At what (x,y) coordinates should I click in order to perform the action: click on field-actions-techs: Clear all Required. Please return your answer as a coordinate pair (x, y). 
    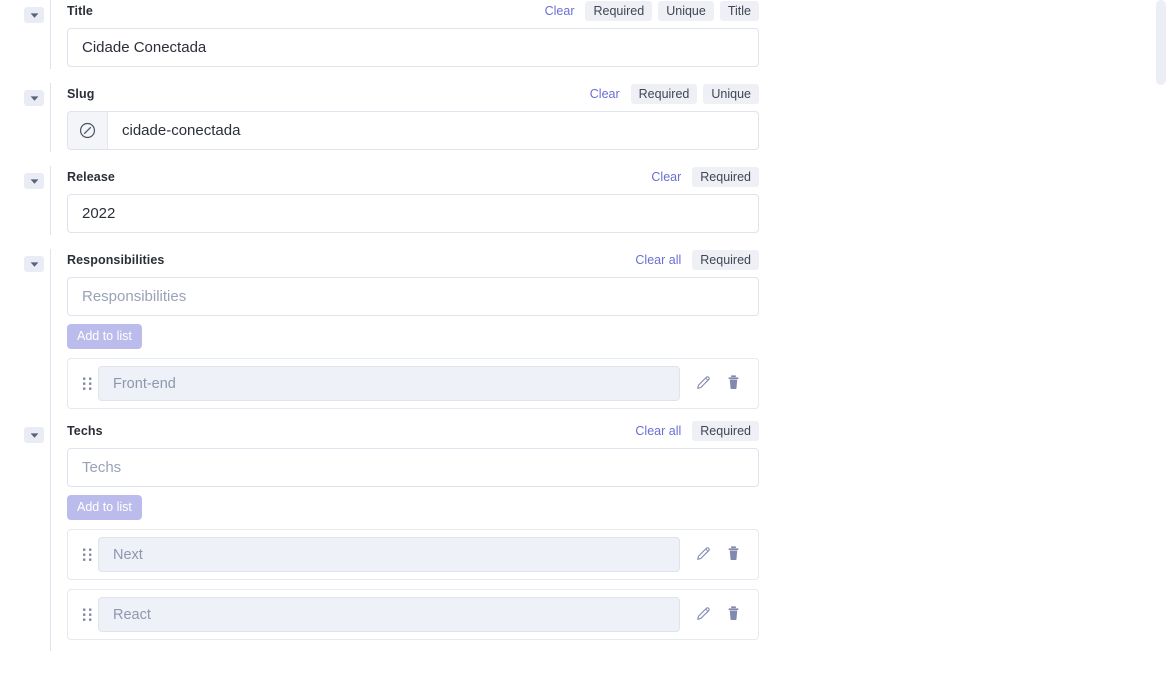
    Looking at the image, I should click on (694, 431).